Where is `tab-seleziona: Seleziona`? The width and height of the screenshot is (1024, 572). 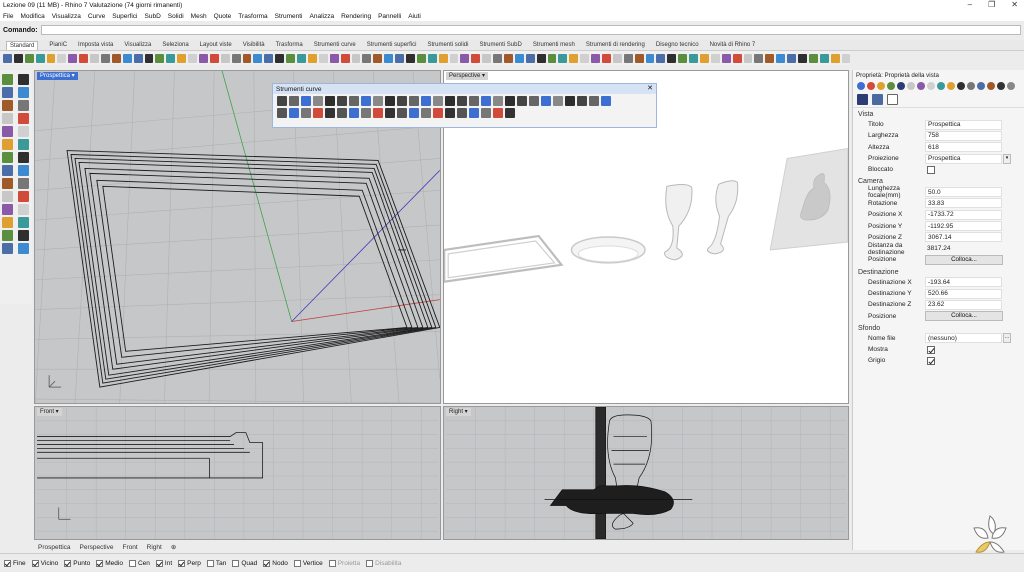
tab-seleziona: Seleziona is located at coordinates (175, 45).